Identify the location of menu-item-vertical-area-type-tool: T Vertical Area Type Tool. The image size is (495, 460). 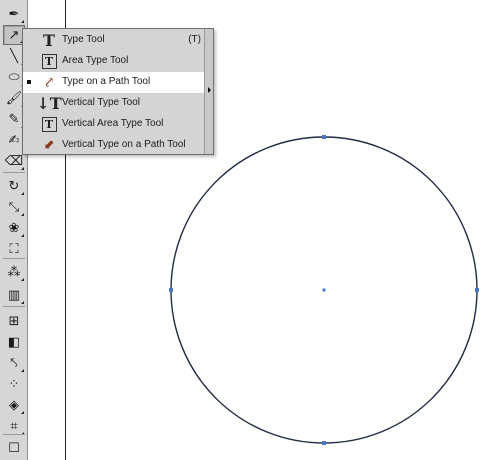
(114, 124).